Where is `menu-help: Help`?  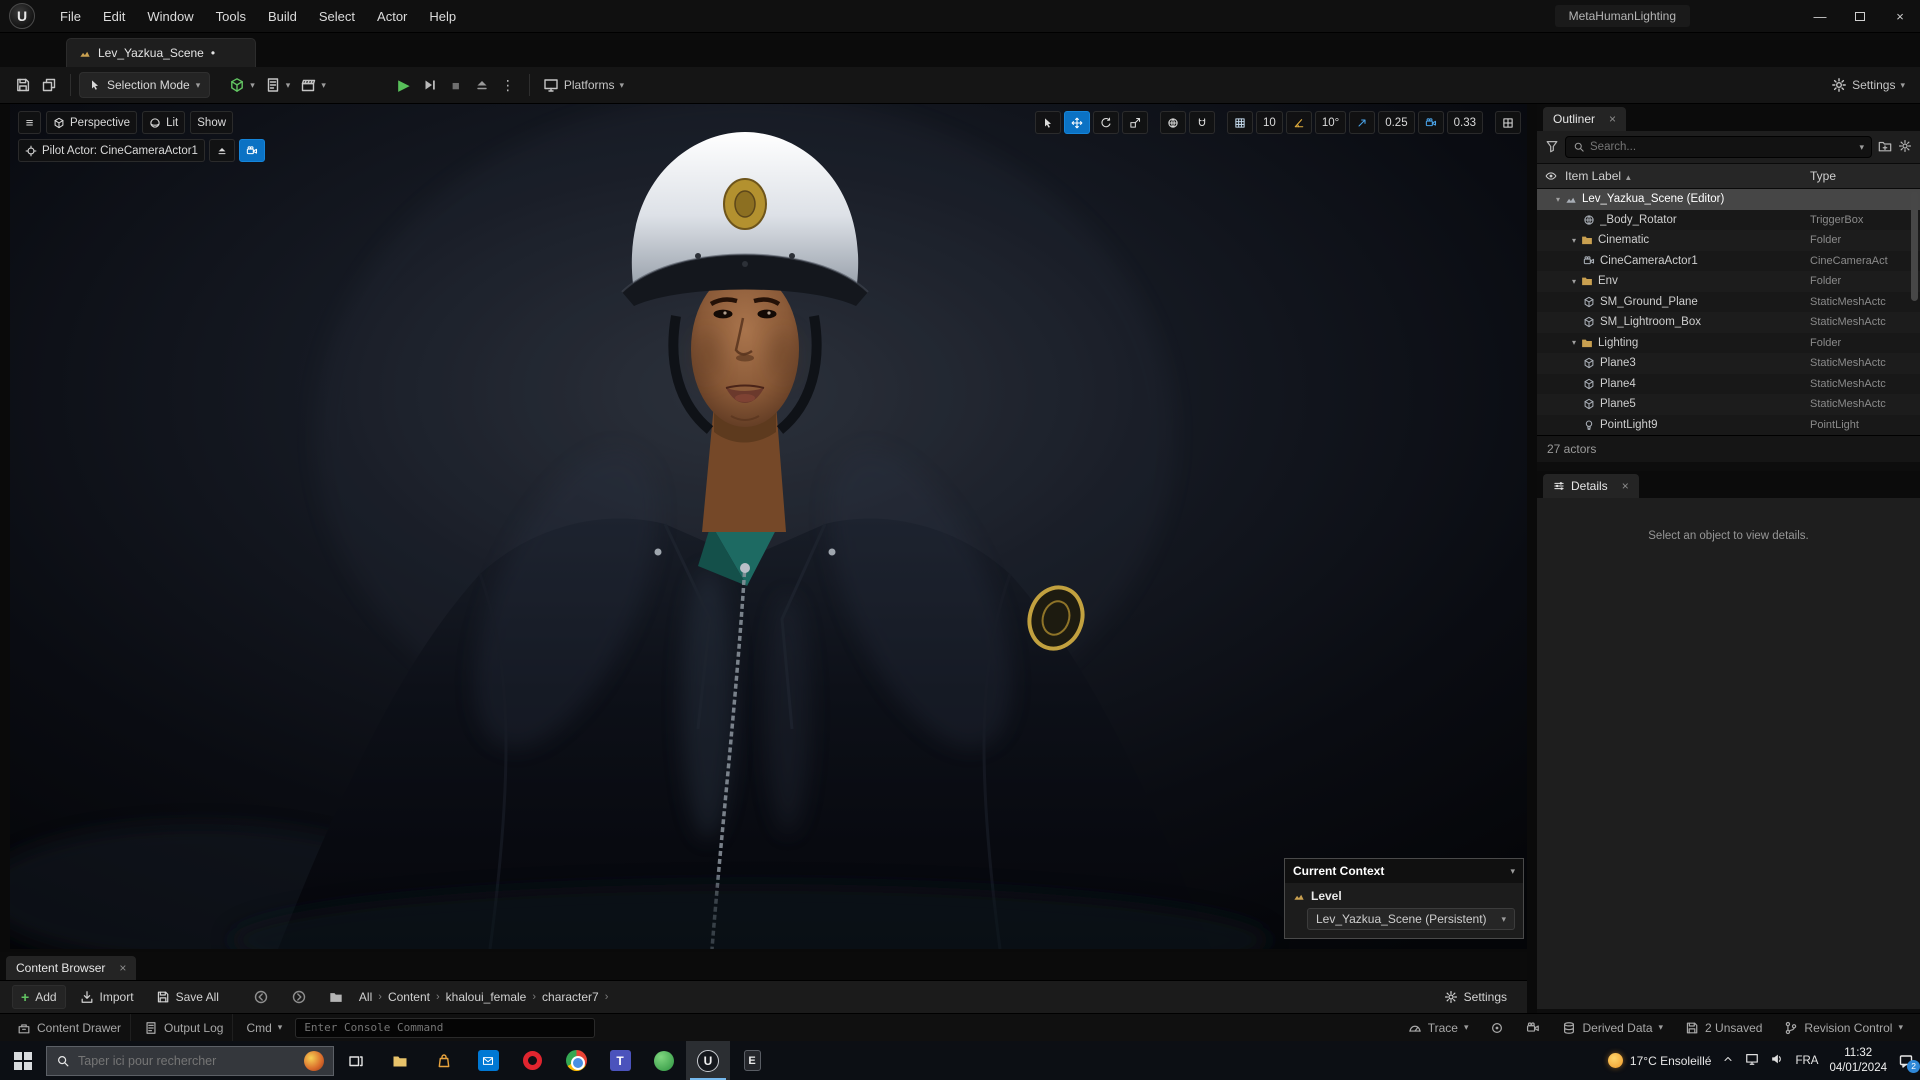
menu-help: Help is located at coordinates (442, 16).